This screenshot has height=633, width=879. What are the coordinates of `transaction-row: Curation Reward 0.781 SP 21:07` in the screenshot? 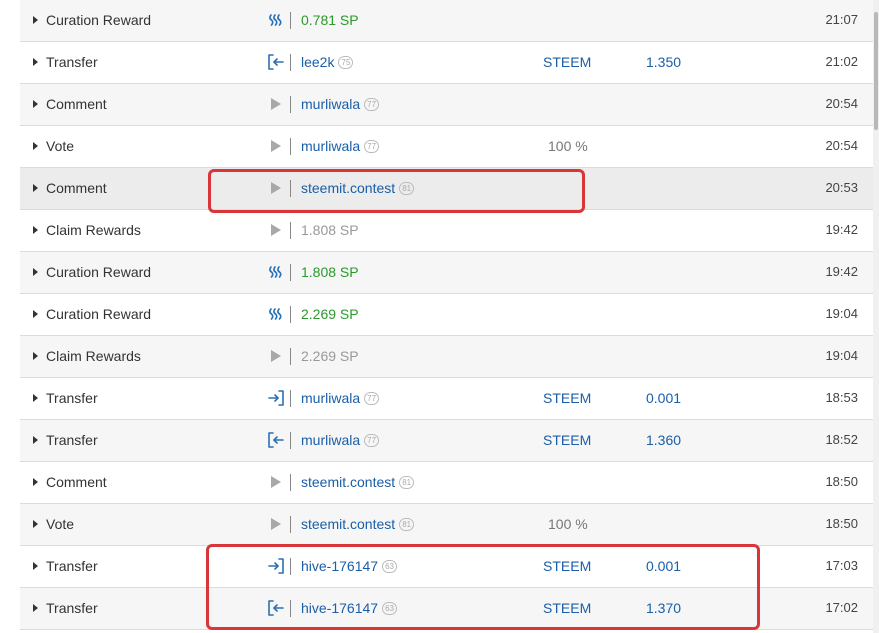 It's located at (446, 21).